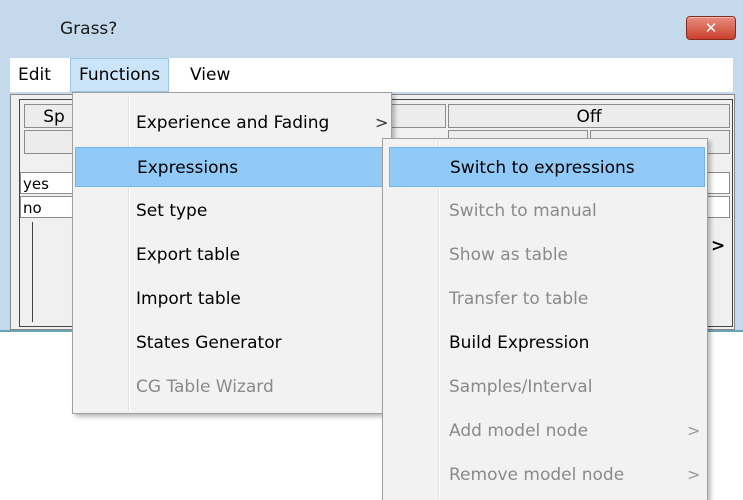 The height and width of the screenshot is (500, 743). I want to click on close-button: ✕, so click(711, 28).